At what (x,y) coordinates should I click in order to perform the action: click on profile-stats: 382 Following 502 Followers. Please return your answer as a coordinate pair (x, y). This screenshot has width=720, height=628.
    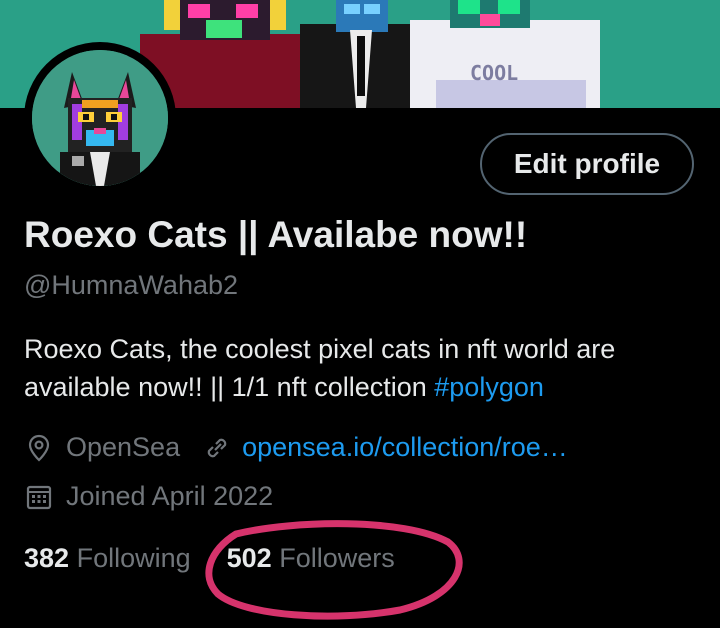
    Looking at the image, I should click on (209, 558).